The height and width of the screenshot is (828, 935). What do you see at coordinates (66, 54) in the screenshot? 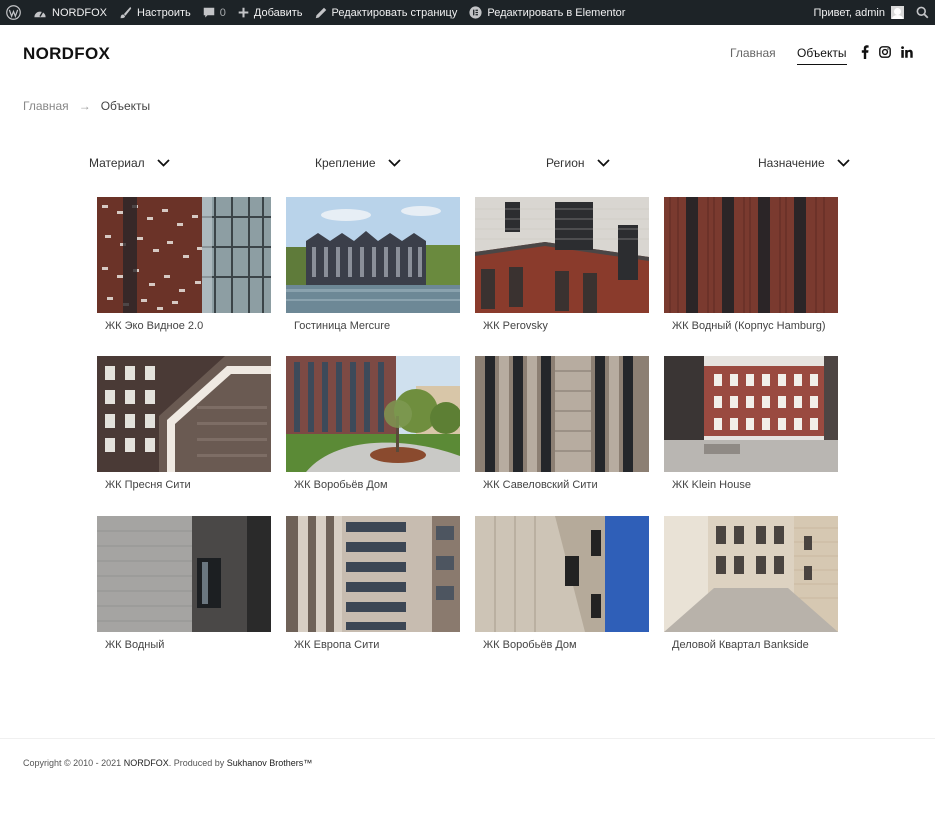
I see `site-logo: NORDFOX` at bounding box center [66, 54].